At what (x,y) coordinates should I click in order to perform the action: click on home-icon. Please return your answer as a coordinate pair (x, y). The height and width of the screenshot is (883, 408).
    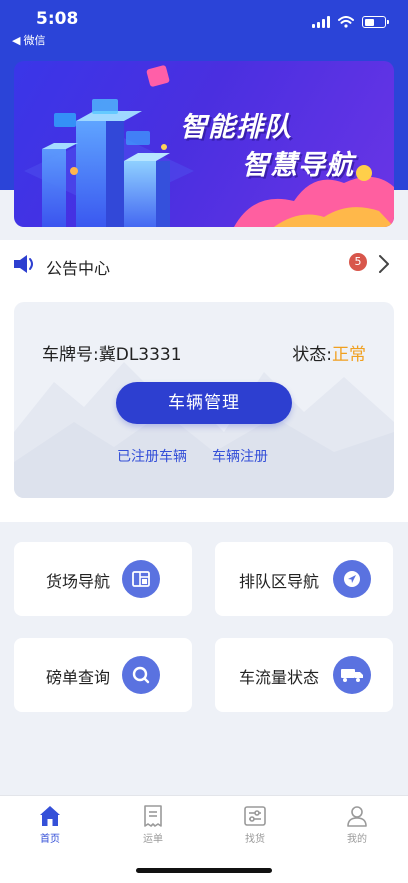
    Looking at the image, I should click on (50, 816).